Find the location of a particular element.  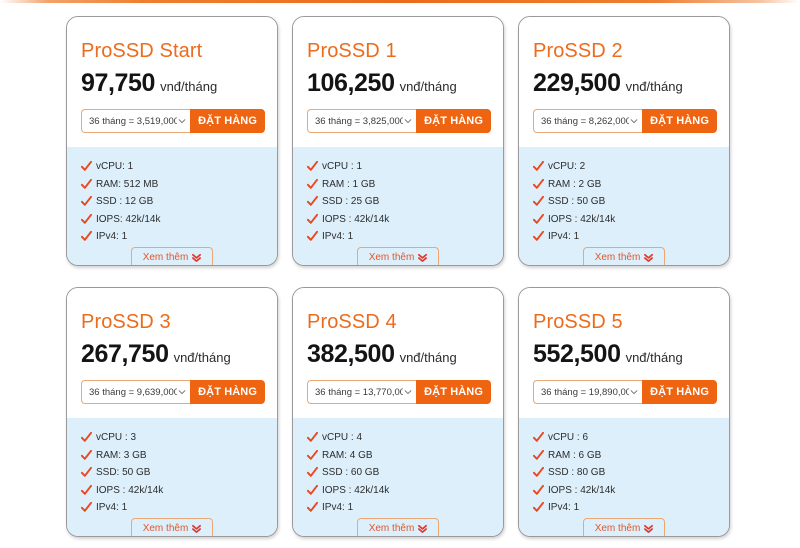

feature-label: RAM: 4 GB is located at coordinates (347, 455).